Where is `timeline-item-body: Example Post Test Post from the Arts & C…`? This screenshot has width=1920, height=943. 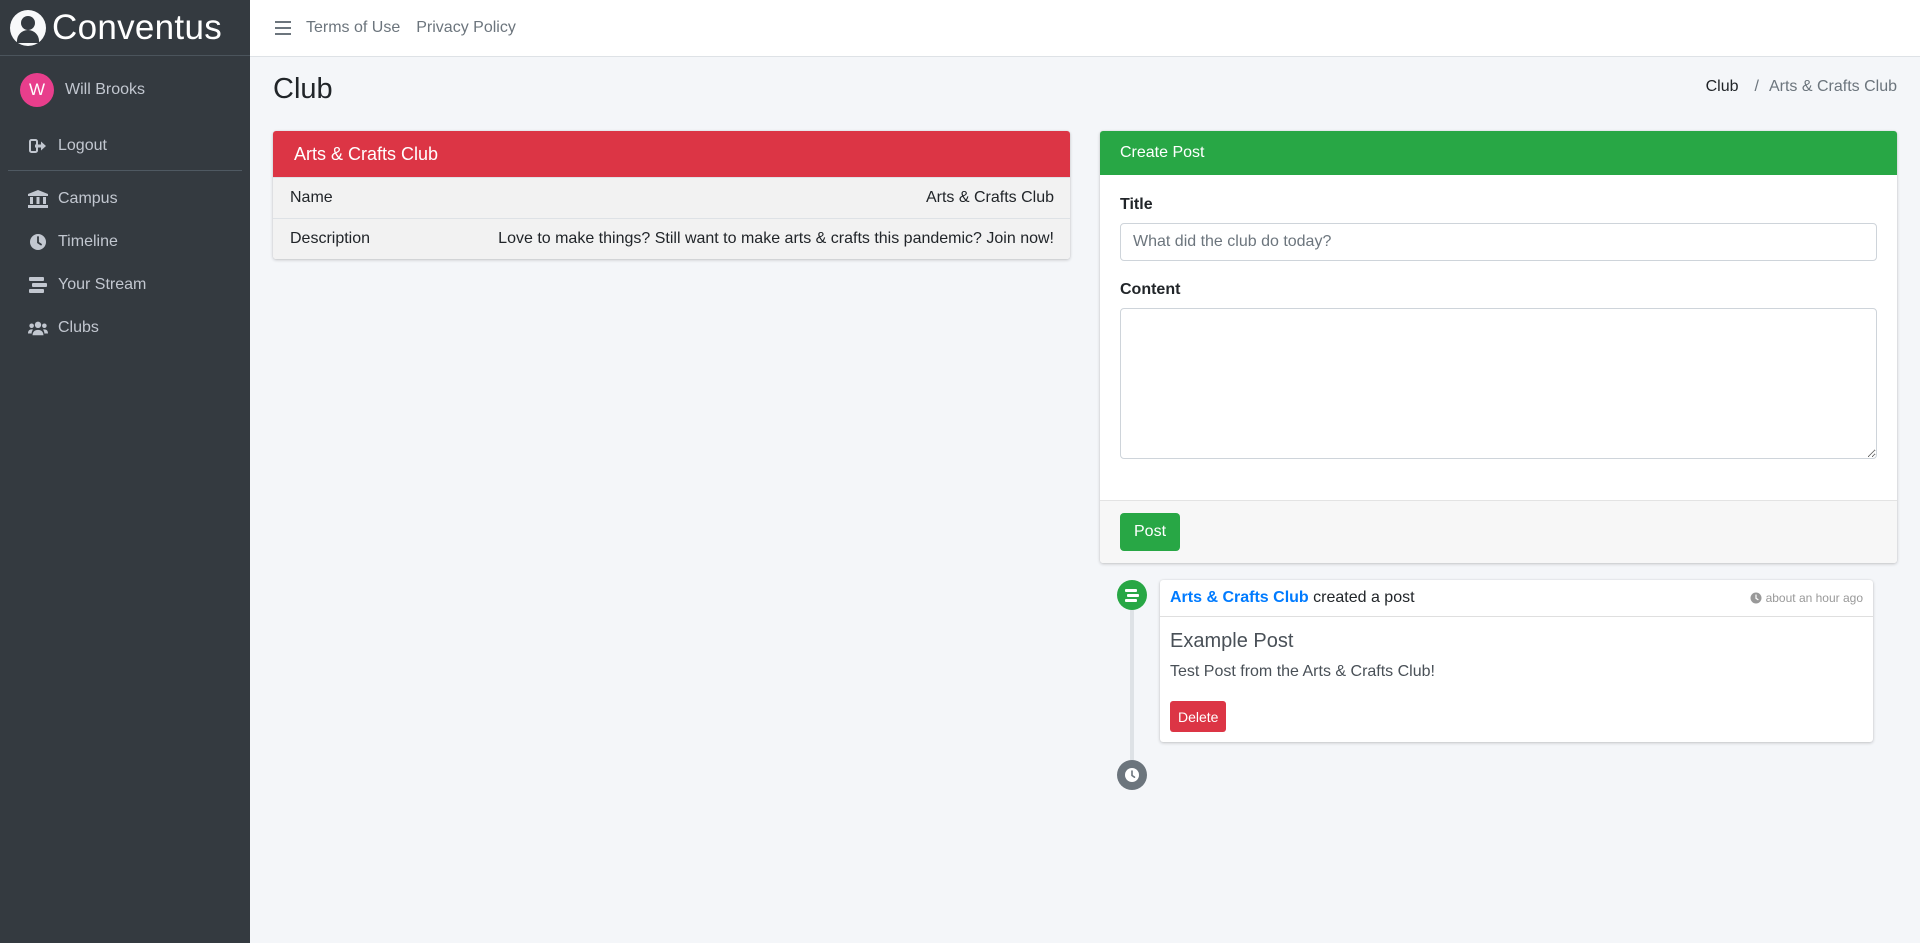 timeline-item-body: Example Post Test Post from the Arts & C… is located at coordinates (1516, 679).